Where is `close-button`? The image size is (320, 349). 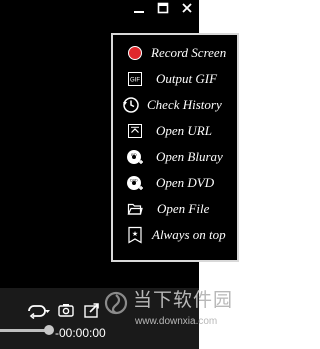 close-button is located at coordinates (187, 8).